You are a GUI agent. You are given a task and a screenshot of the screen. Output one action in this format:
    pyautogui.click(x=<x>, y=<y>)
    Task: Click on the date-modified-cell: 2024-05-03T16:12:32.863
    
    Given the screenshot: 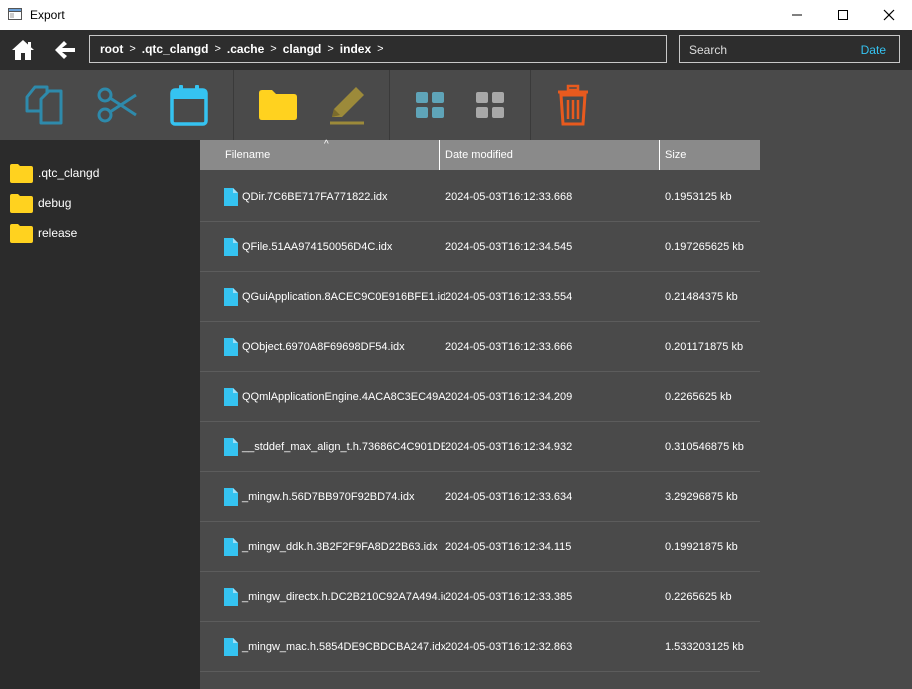 What is the action you would take?
    pyautogui.click(x=509, y=647)
    